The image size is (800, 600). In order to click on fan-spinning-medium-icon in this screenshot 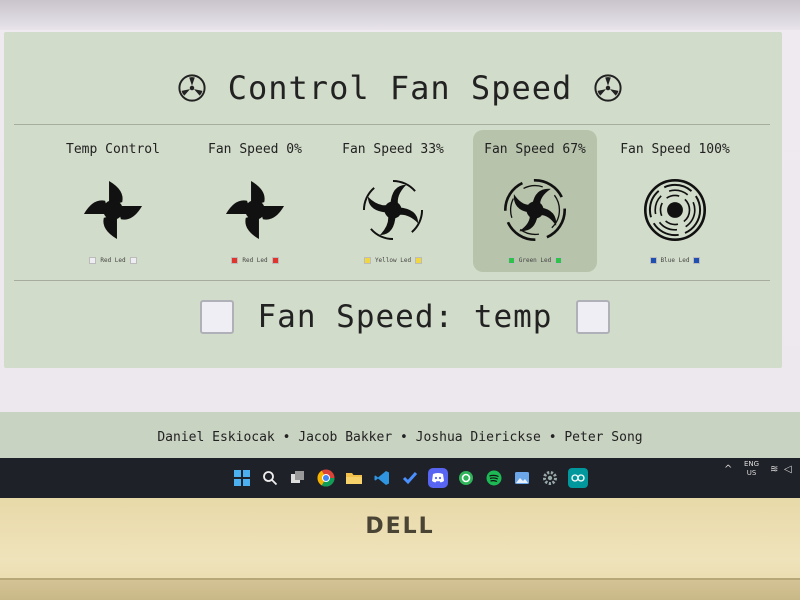, I will do `click(535, 210)`.